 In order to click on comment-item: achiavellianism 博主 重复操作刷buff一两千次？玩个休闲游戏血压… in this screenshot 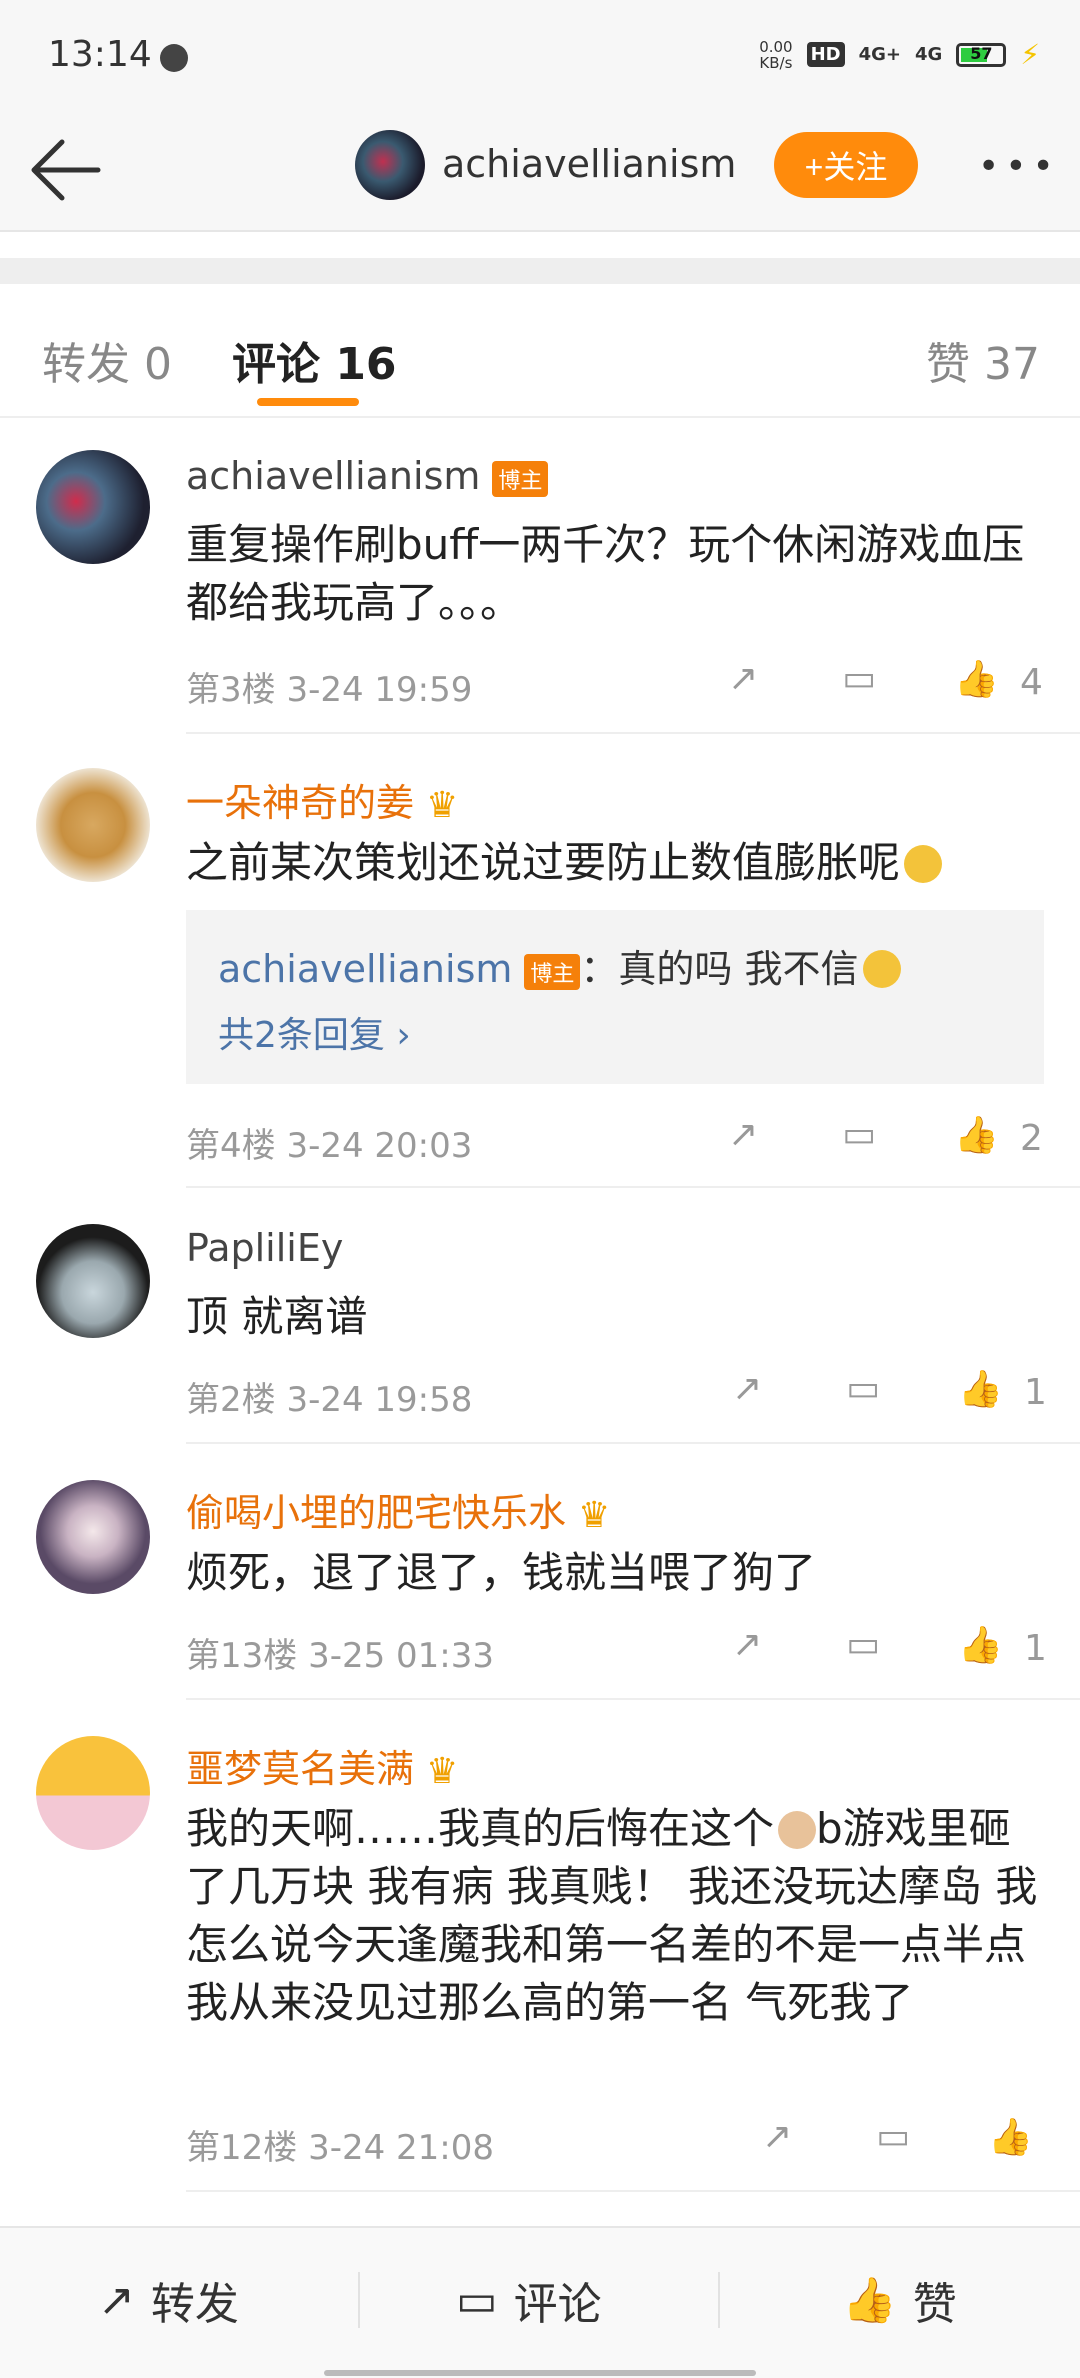, I will do `click(540, 575)`.